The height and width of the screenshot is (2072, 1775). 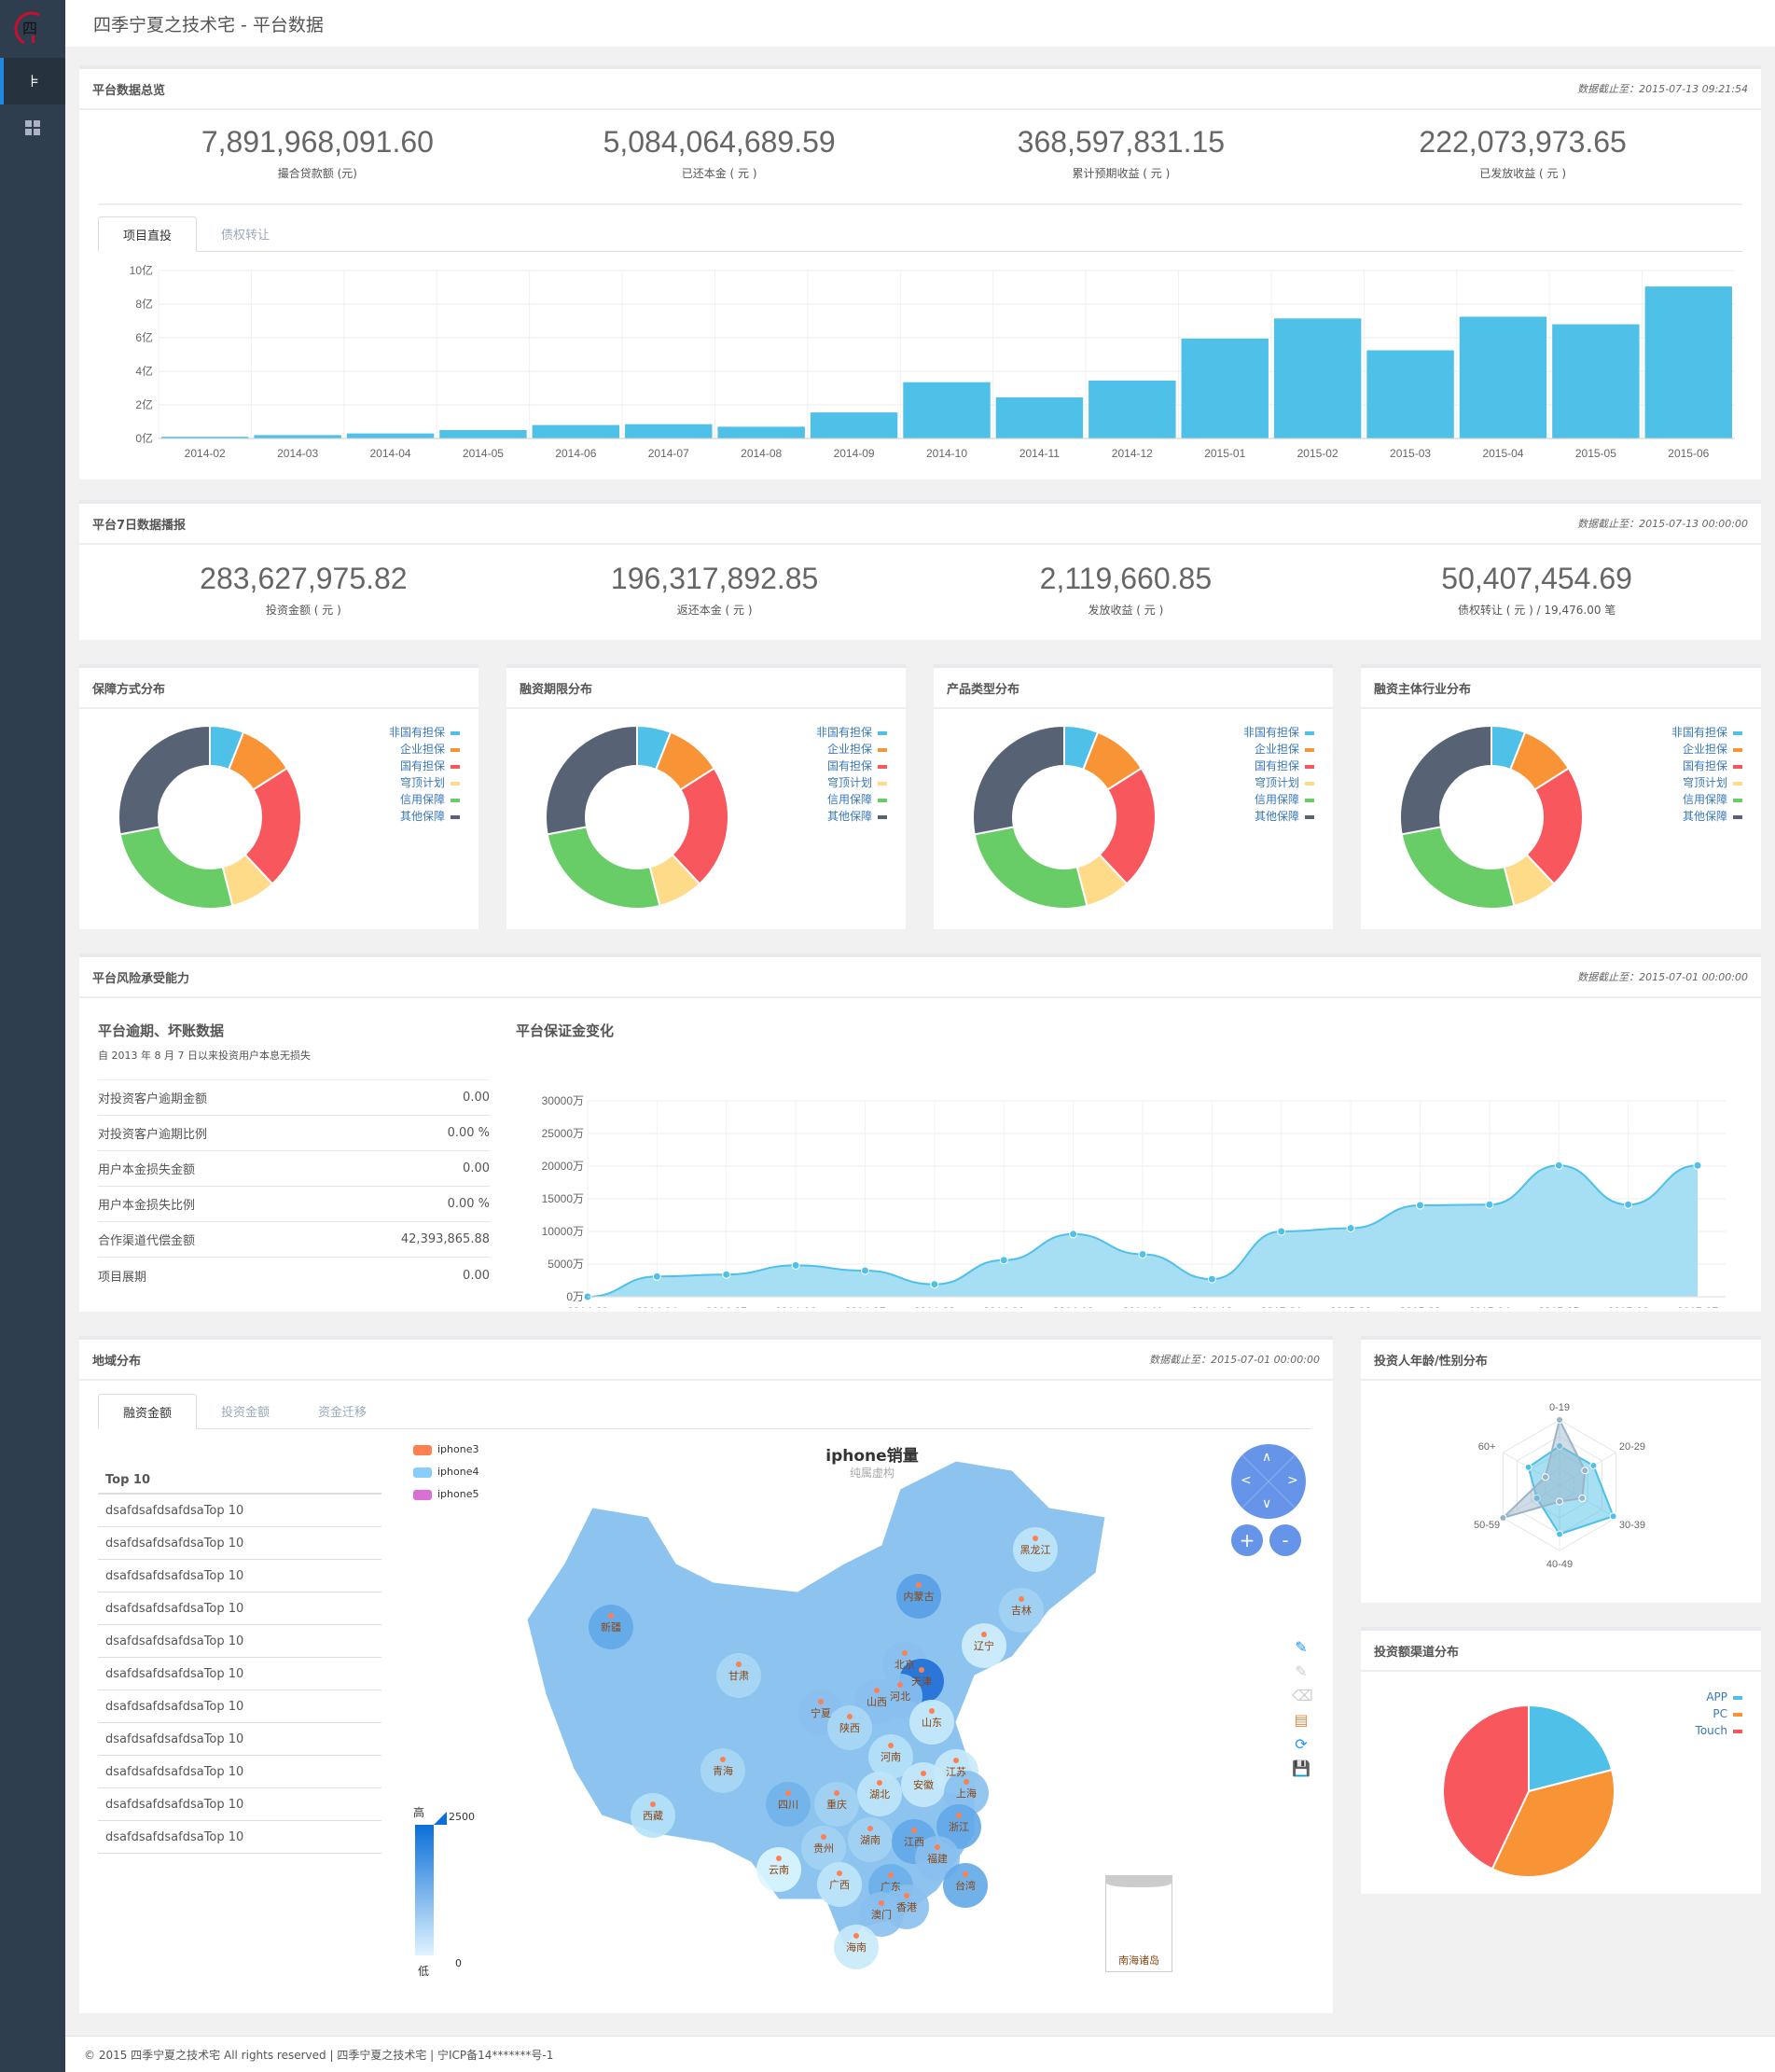 I want to click on data-view-icon: ▤, so click(x=1301, y=1720).